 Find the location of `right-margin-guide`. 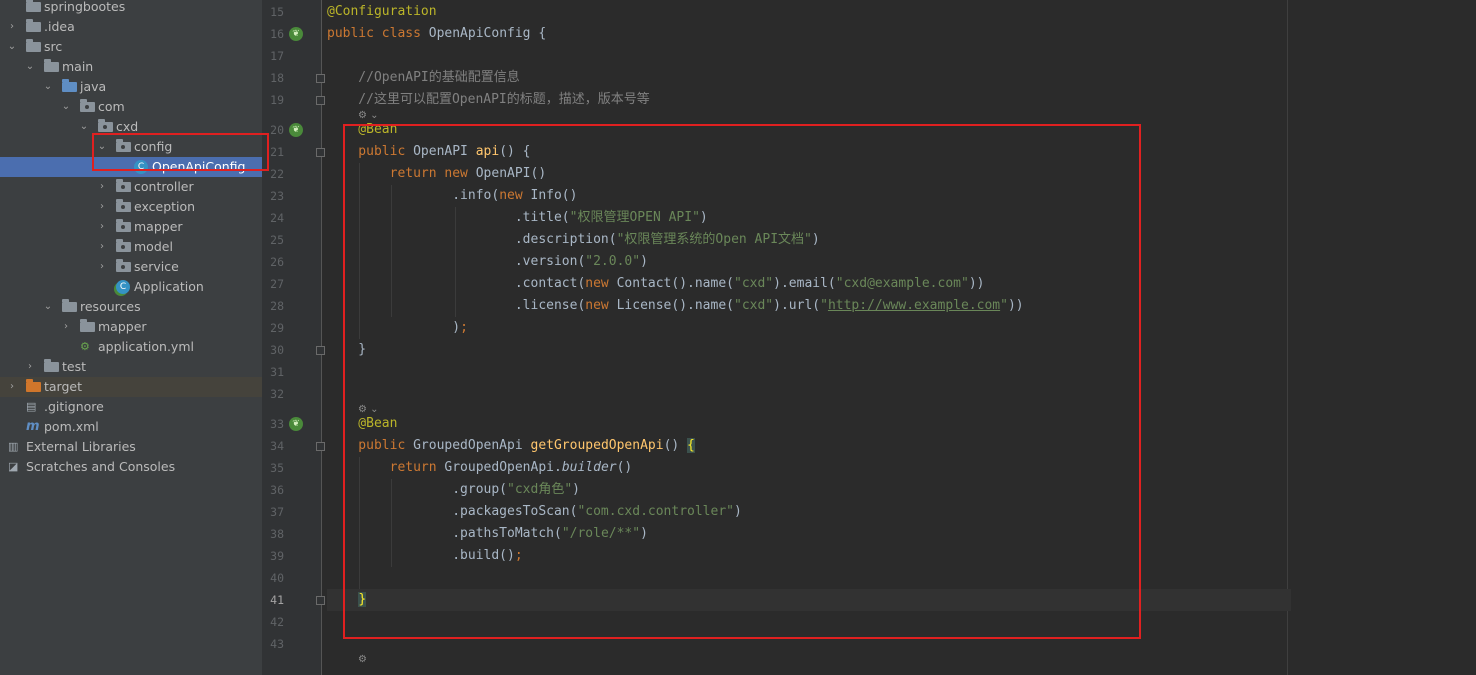

right-margin-guide is located at coordinates (1287, 337).